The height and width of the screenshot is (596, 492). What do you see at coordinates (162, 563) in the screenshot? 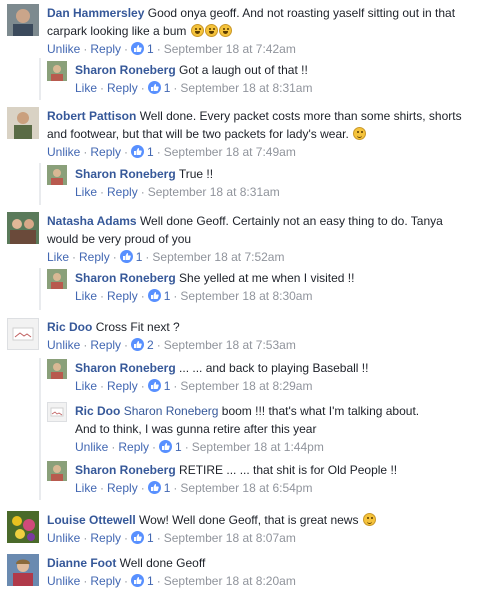
I see `comment-text: Well done Geoff` at bounding box center [162, 563].